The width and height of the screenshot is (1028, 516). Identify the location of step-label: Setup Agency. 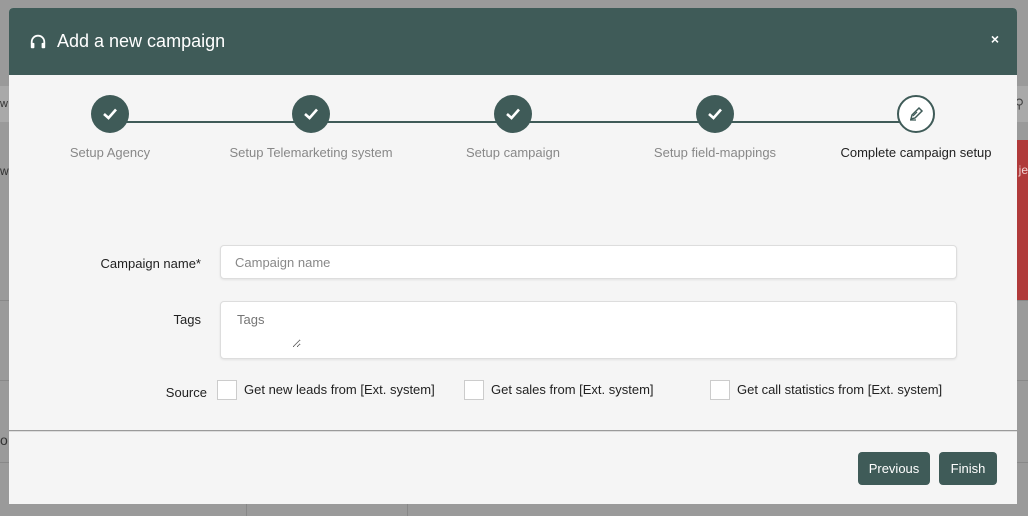
(110, 152).